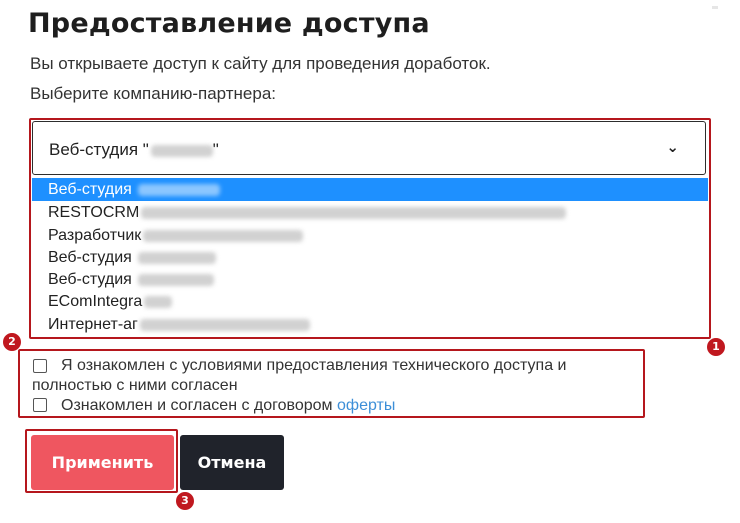 Image resolution: width=740 pixels, height=523 pixels. What do you see at coordinates (185, 501) in the screenshot?
I see `annotation-badge-3: 3` at bounding box center [185, 501].